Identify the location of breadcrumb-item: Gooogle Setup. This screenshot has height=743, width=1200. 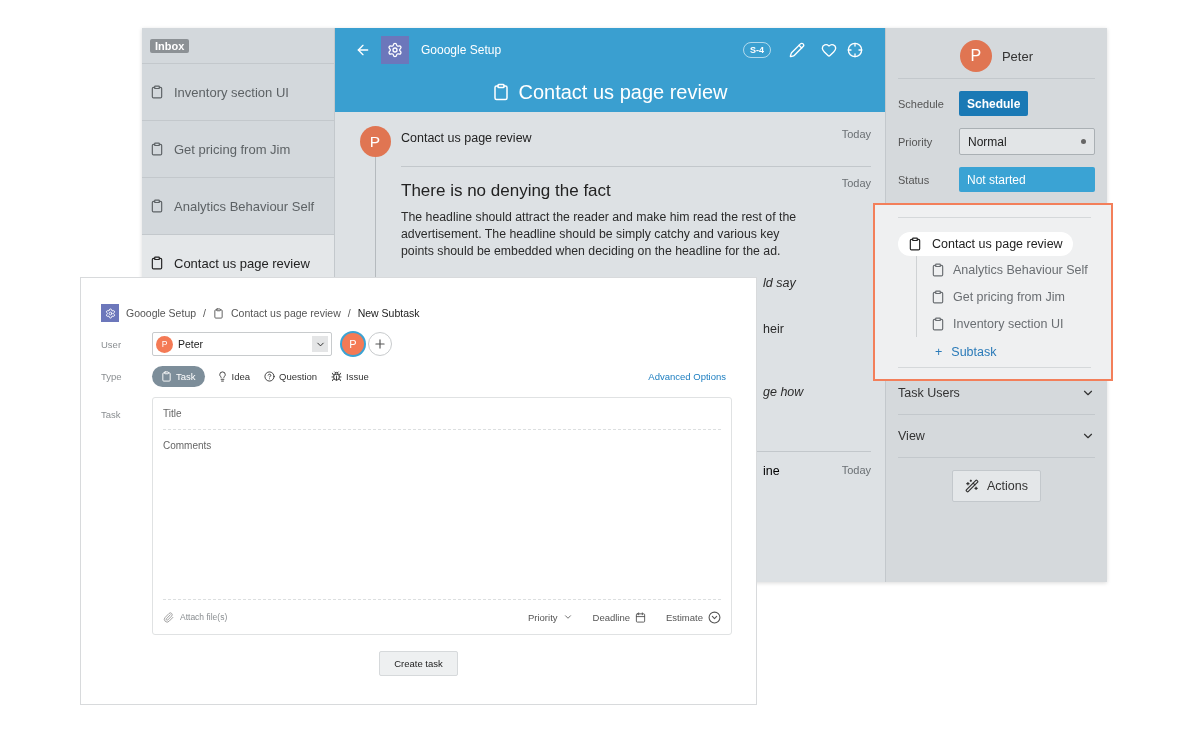
(161, 313).